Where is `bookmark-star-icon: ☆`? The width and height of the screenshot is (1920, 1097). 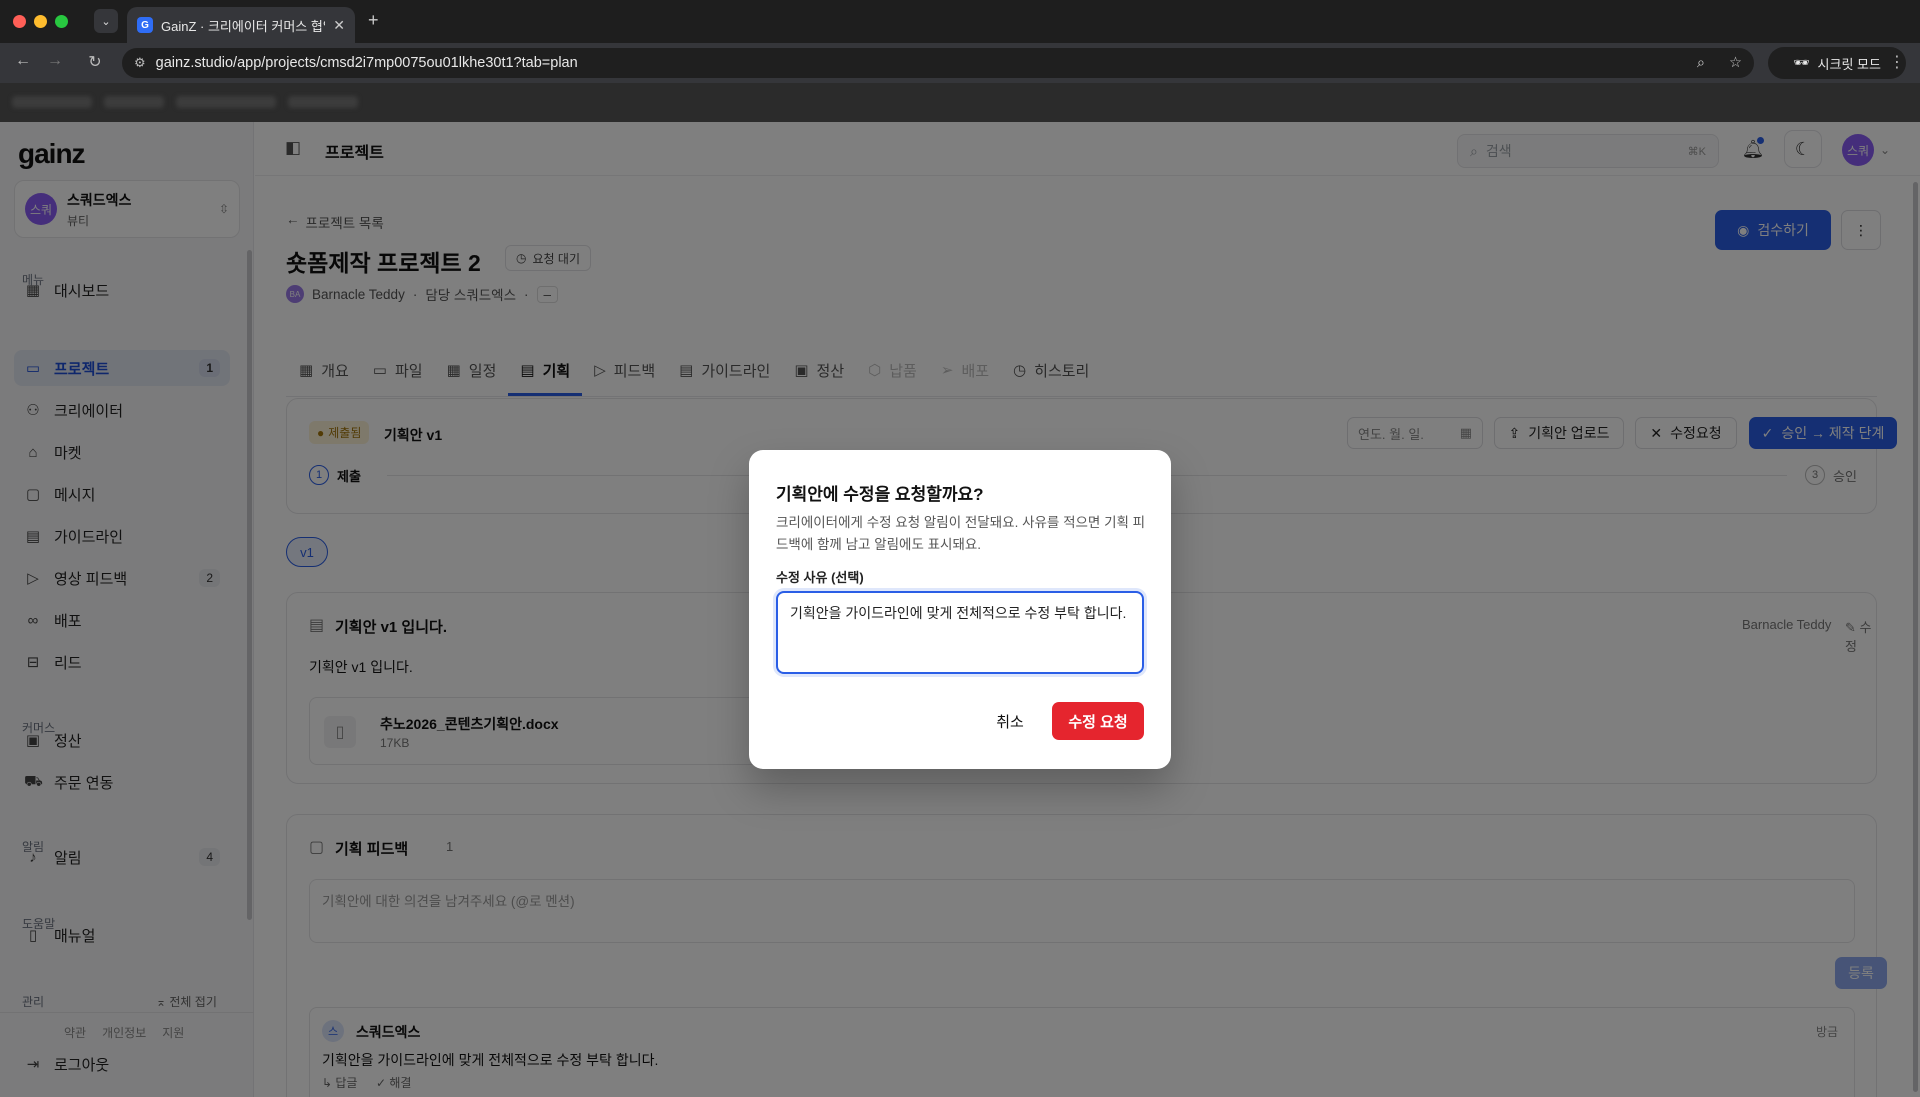 bookmark-star-icon: ☆ is located at coordinates (1735, 63).